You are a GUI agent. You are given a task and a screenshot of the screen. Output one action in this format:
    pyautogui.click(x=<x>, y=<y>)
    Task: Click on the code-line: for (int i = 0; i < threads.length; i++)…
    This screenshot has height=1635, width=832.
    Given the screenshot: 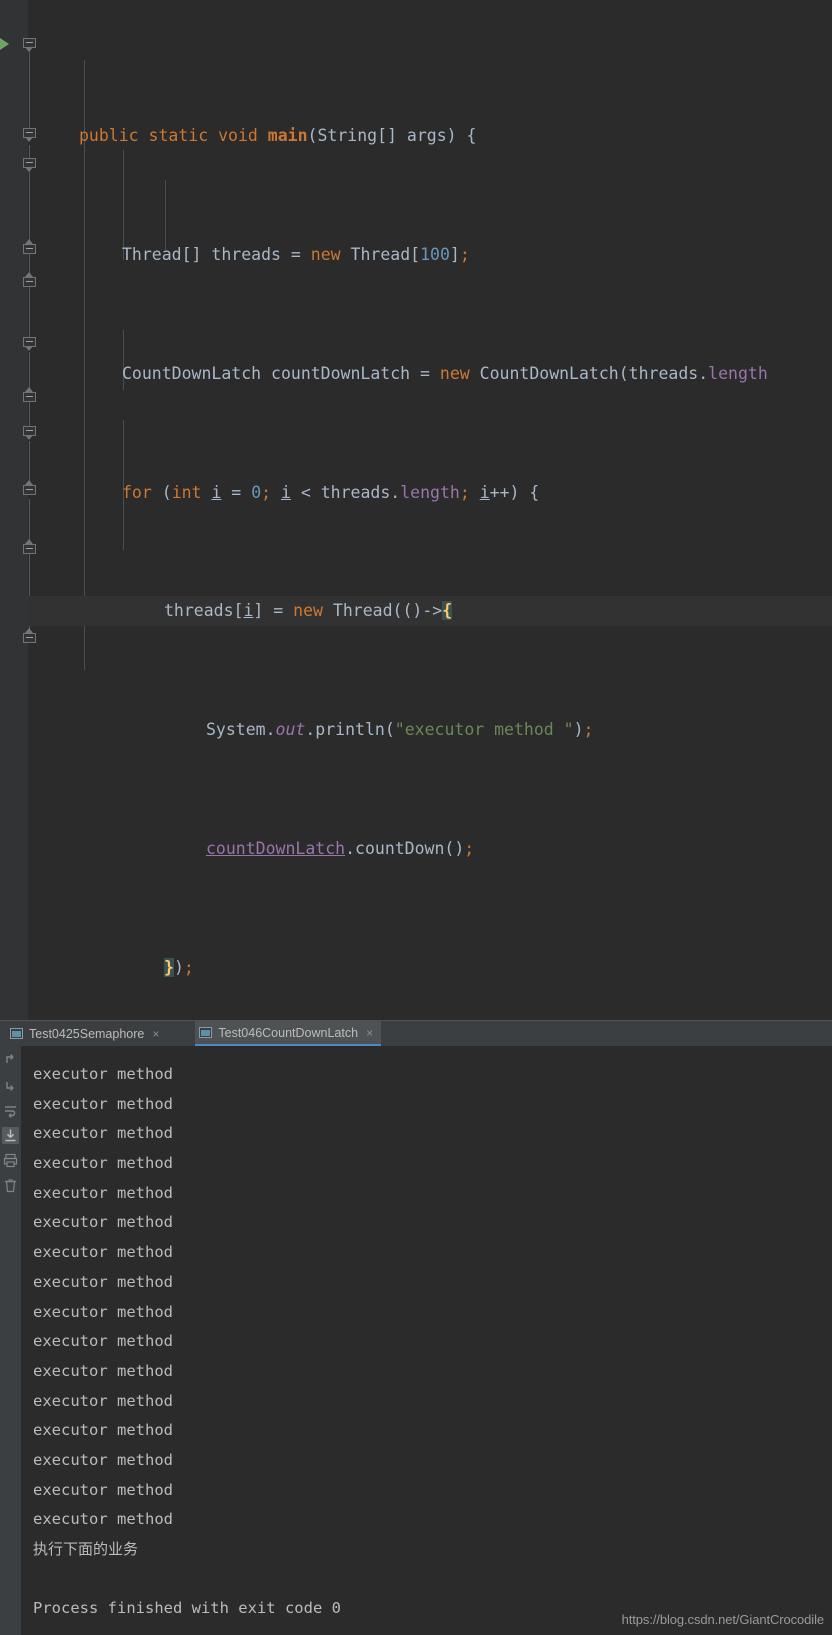 What is the action you would take?
    pyautogui.click(x=430, y=493)
    